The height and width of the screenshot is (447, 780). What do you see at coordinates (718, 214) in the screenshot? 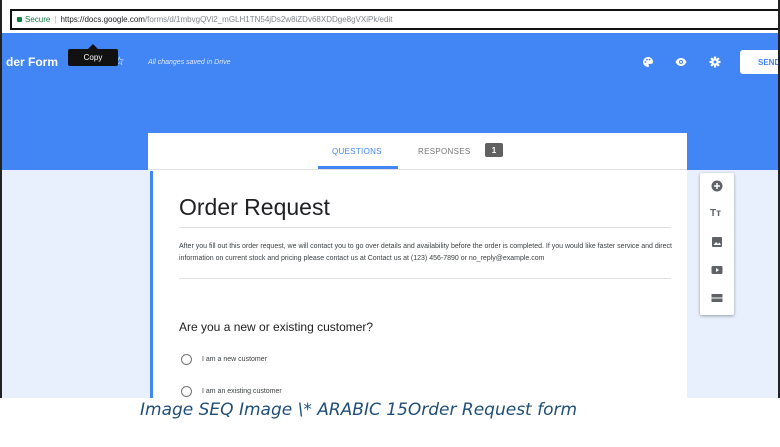
I see `add-title-icon: Tт` at bounding box center [718, 214].